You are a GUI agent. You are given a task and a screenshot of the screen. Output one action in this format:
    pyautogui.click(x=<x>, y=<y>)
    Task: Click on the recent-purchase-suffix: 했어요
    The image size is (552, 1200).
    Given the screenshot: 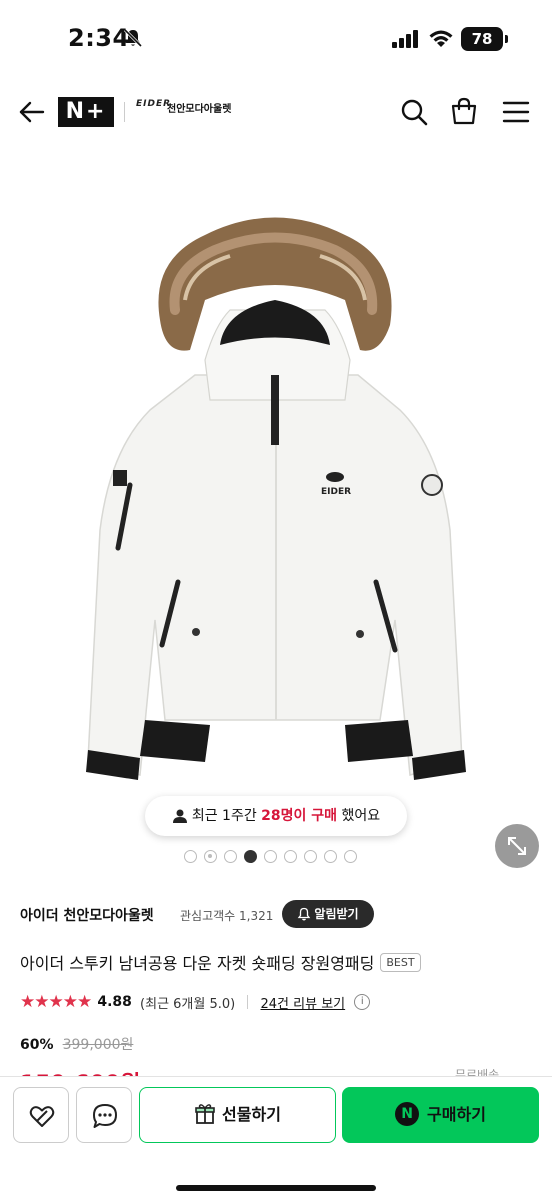 What is the action you would take?
    pyautogui.click(x=359, y=816)
    